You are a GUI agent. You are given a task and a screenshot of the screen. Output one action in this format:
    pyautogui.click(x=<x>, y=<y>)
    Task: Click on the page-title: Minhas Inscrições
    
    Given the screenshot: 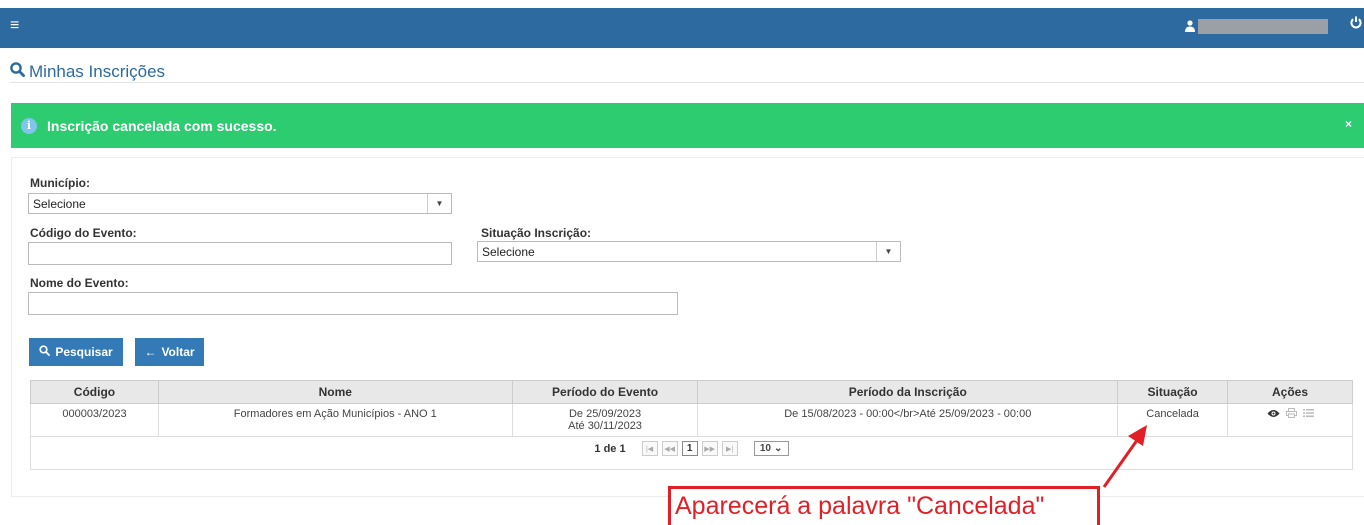 What is the action you would take?
    pyautogui.click(x=87, y=72)
    